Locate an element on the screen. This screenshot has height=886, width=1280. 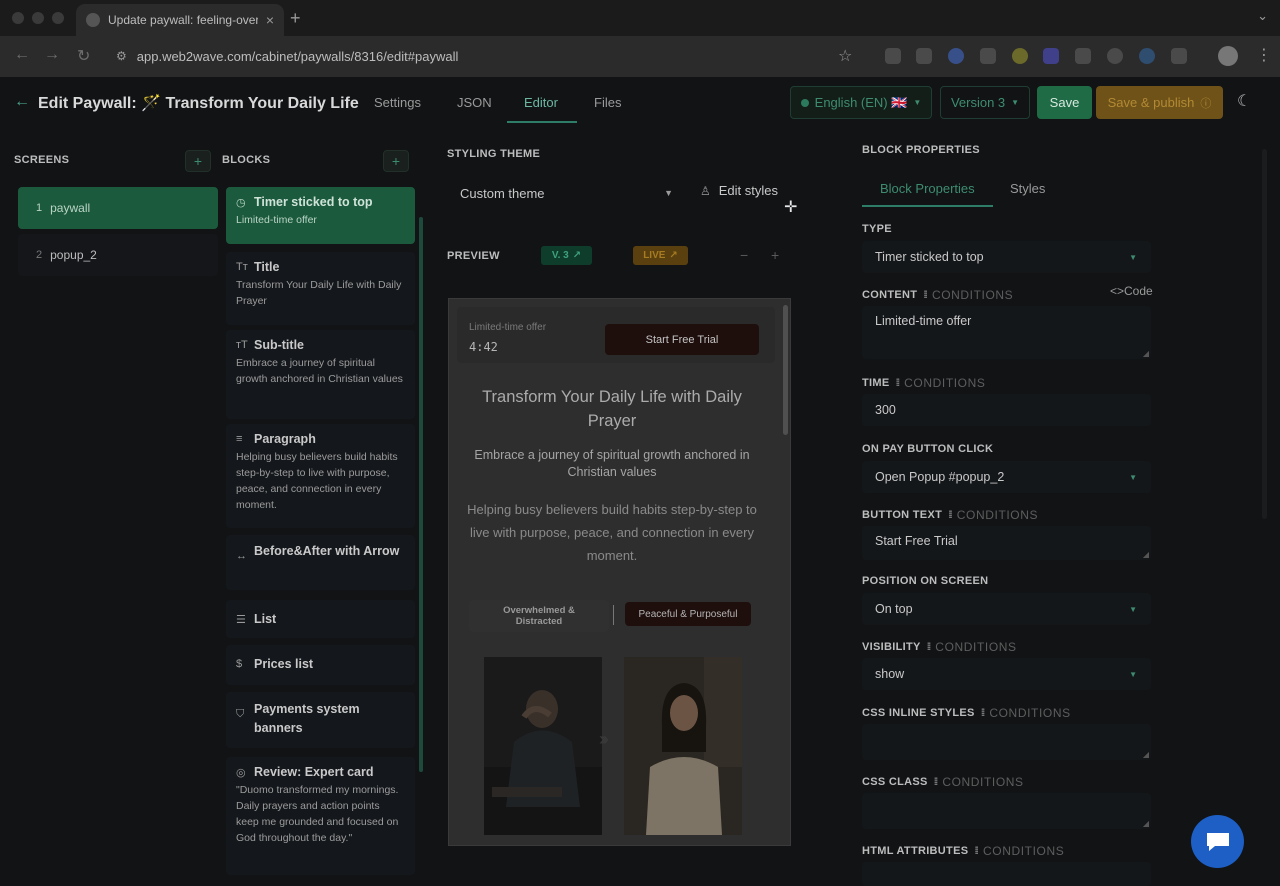
screen-name: popup_2 is located at coordinates (73, 255).